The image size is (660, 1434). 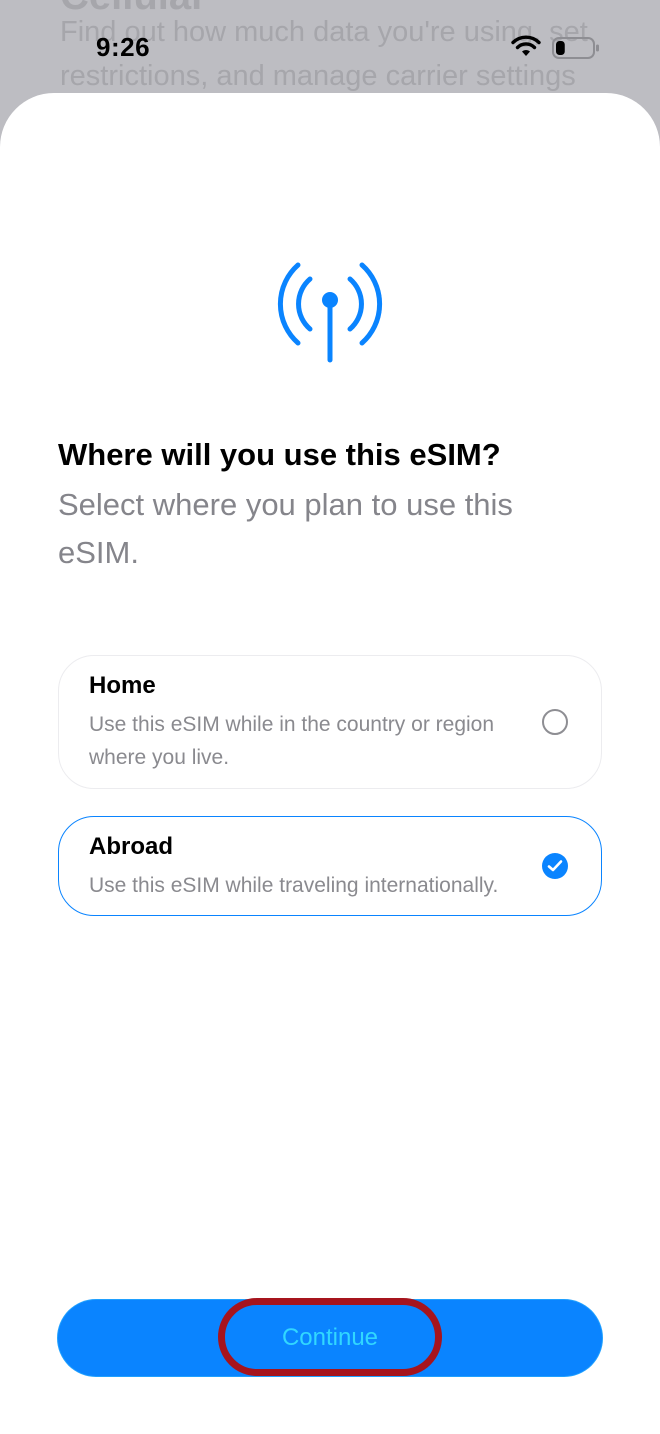 What do you see at coordinates (575, 48) in the screenshot?
I see `battery-icon` at bounding box center [575, 48].